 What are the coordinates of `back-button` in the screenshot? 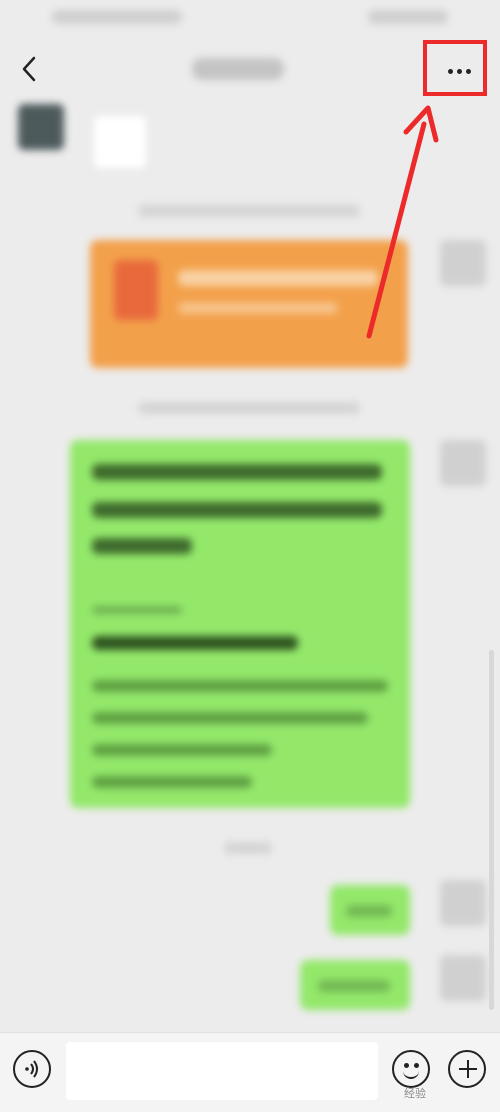 It's located at (29, 69).